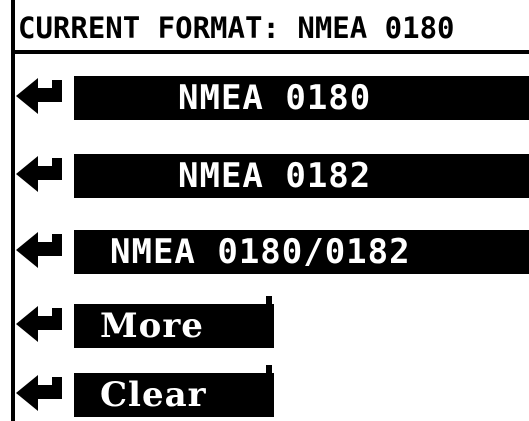 The image size is (529, 421). I want to click on menu-item-label: Clear, so click(153, 395).